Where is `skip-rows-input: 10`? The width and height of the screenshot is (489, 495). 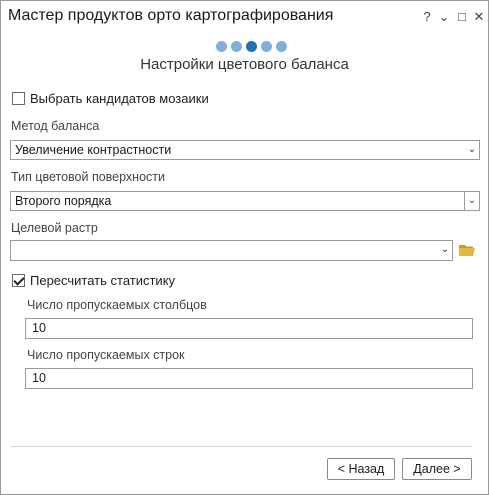
skip-rows-input: 10 is located at coordinates (249, 378).